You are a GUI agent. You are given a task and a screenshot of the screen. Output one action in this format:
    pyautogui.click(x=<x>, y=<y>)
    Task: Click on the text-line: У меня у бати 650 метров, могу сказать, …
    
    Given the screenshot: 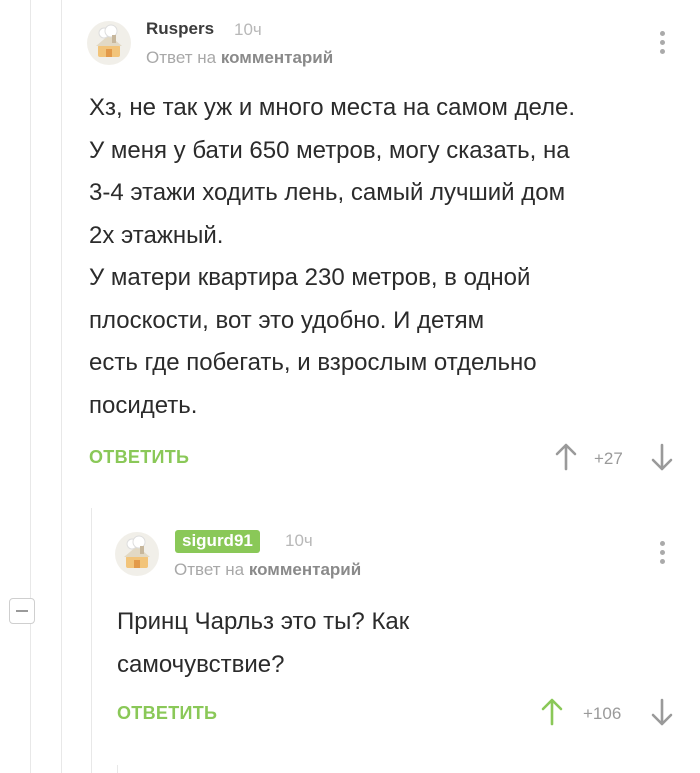 What is the action you would take?
    pyautogui.click(x=329, y=150)
    